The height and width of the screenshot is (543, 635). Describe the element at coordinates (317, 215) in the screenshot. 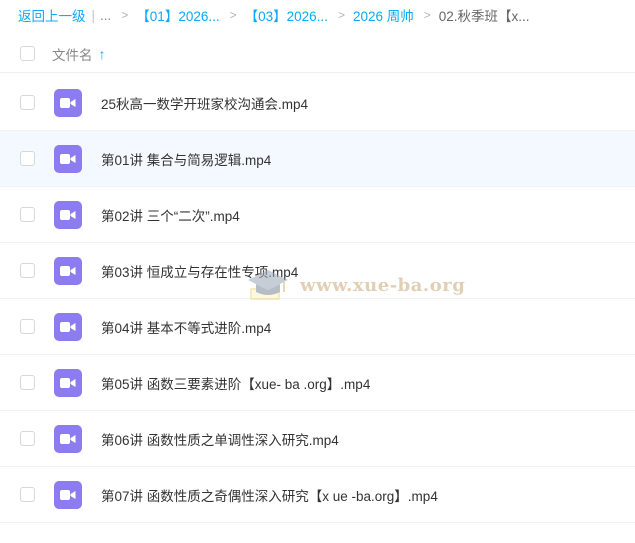

I see `file-row: 第02讲 三个“二次”.mp4` at that location.